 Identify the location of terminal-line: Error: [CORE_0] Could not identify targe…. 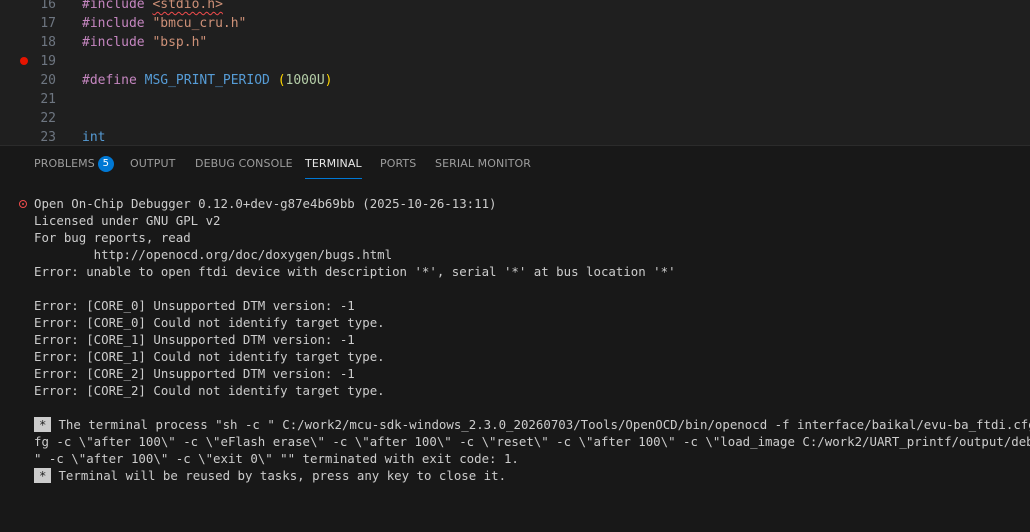
(209, 322).